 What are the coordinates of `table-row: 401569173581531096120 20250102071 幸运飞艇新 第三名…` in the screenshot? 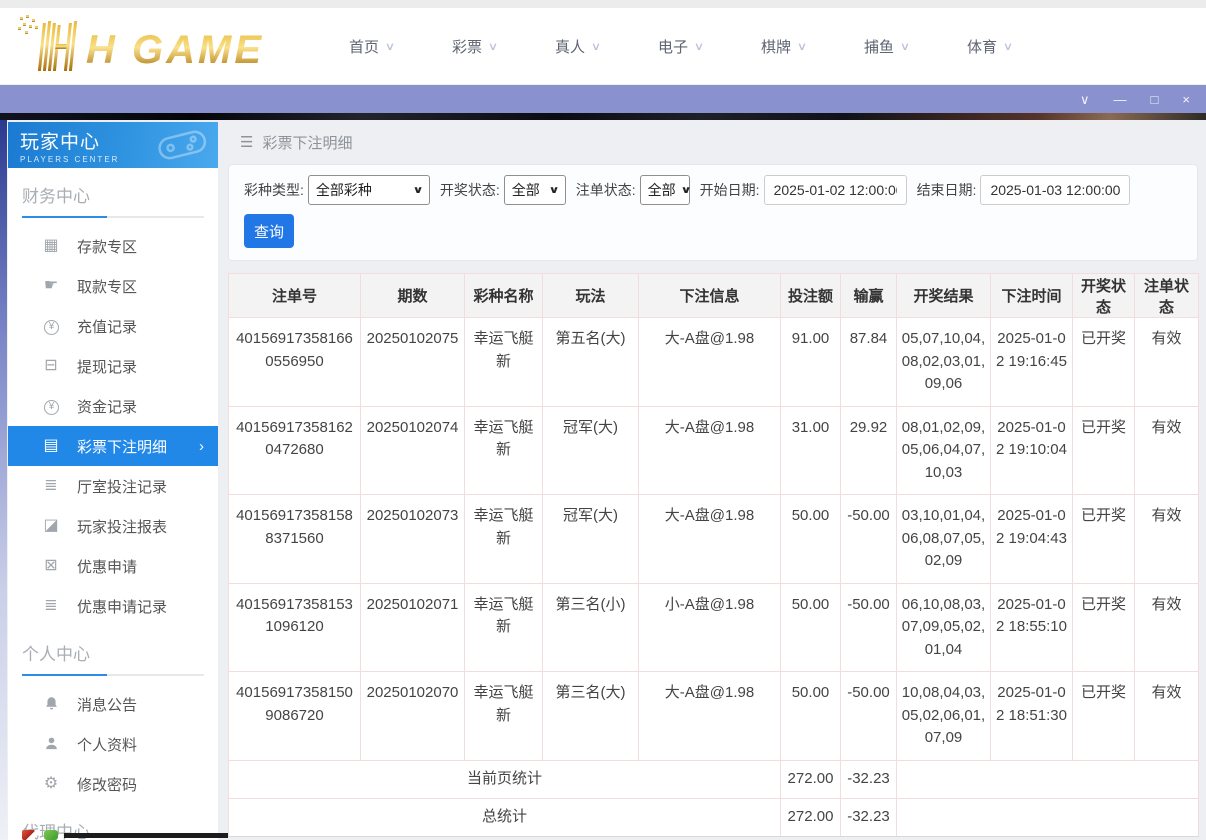 It's located at (713, 627).